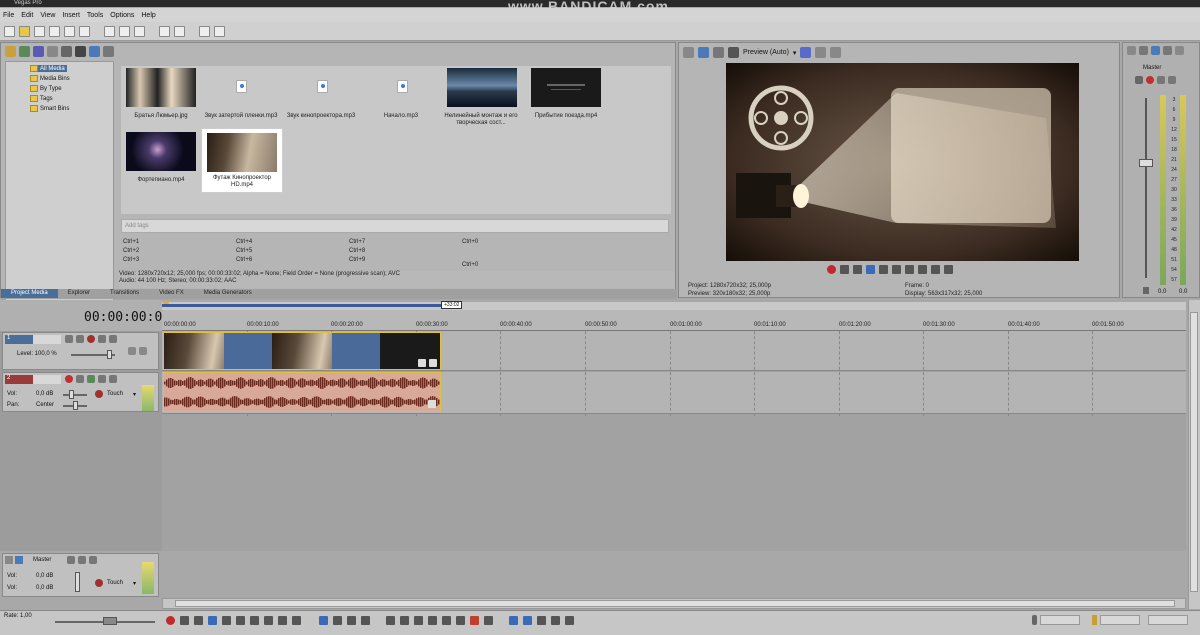 The height and width of the screenshot is (635, 1200). Describe the element at coordinates (718, 52) in the screenshot. I see `video-fx-icon` at that location.